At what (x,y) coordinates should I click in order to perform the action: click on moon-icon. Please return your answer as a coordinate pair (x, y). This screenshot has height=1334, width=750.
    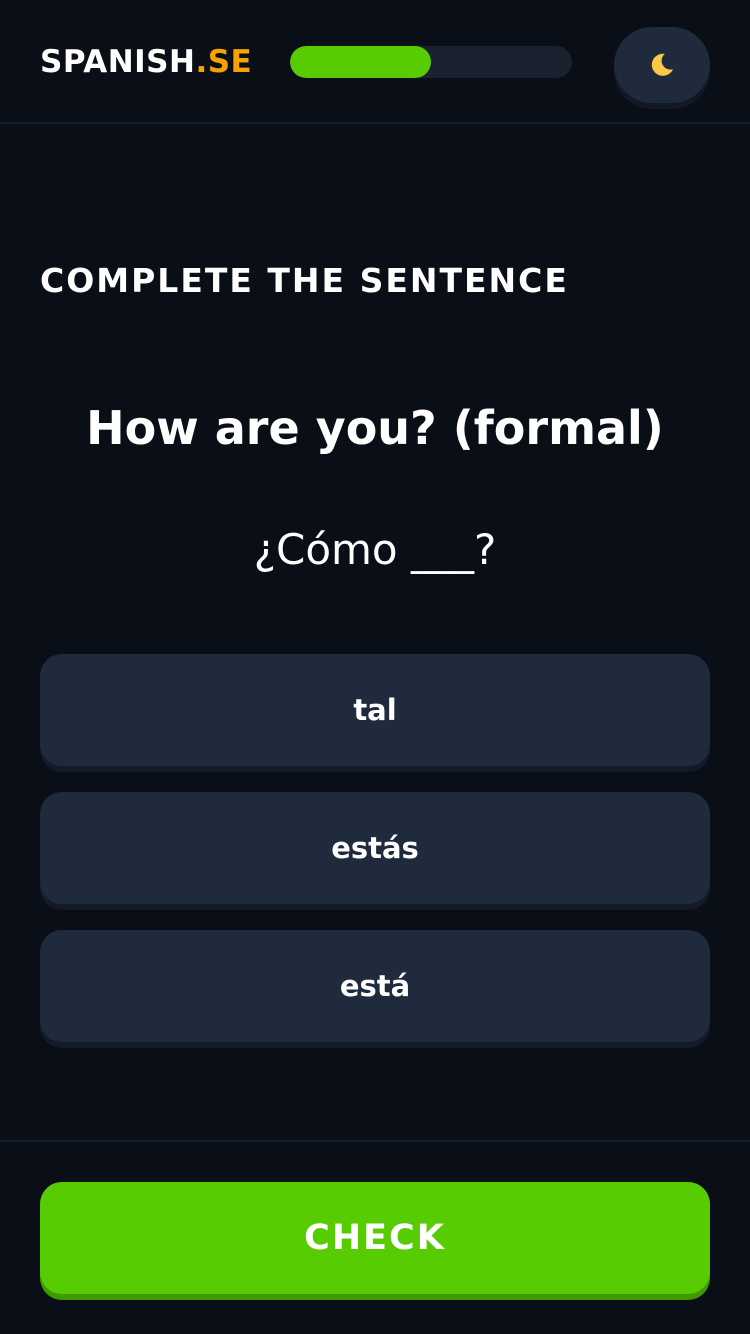
    Looking at the image, I should click on (662, 64).